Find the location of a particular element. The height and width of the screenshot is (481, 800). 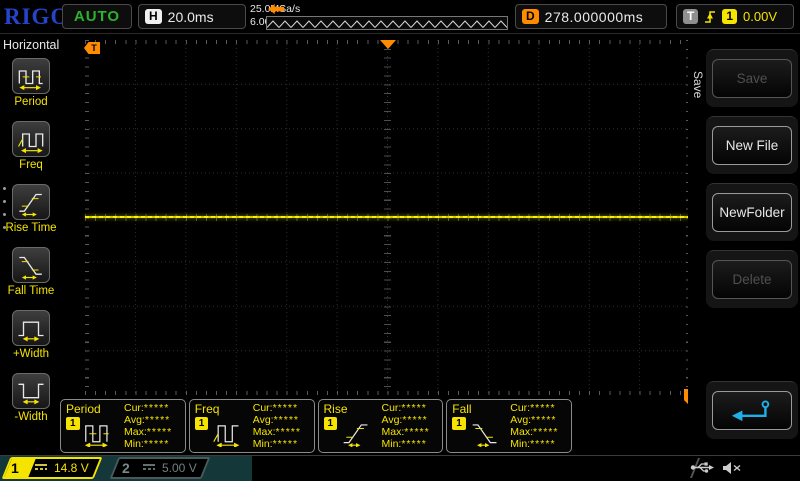

waveform-preview is located at coordinates (387, 23).